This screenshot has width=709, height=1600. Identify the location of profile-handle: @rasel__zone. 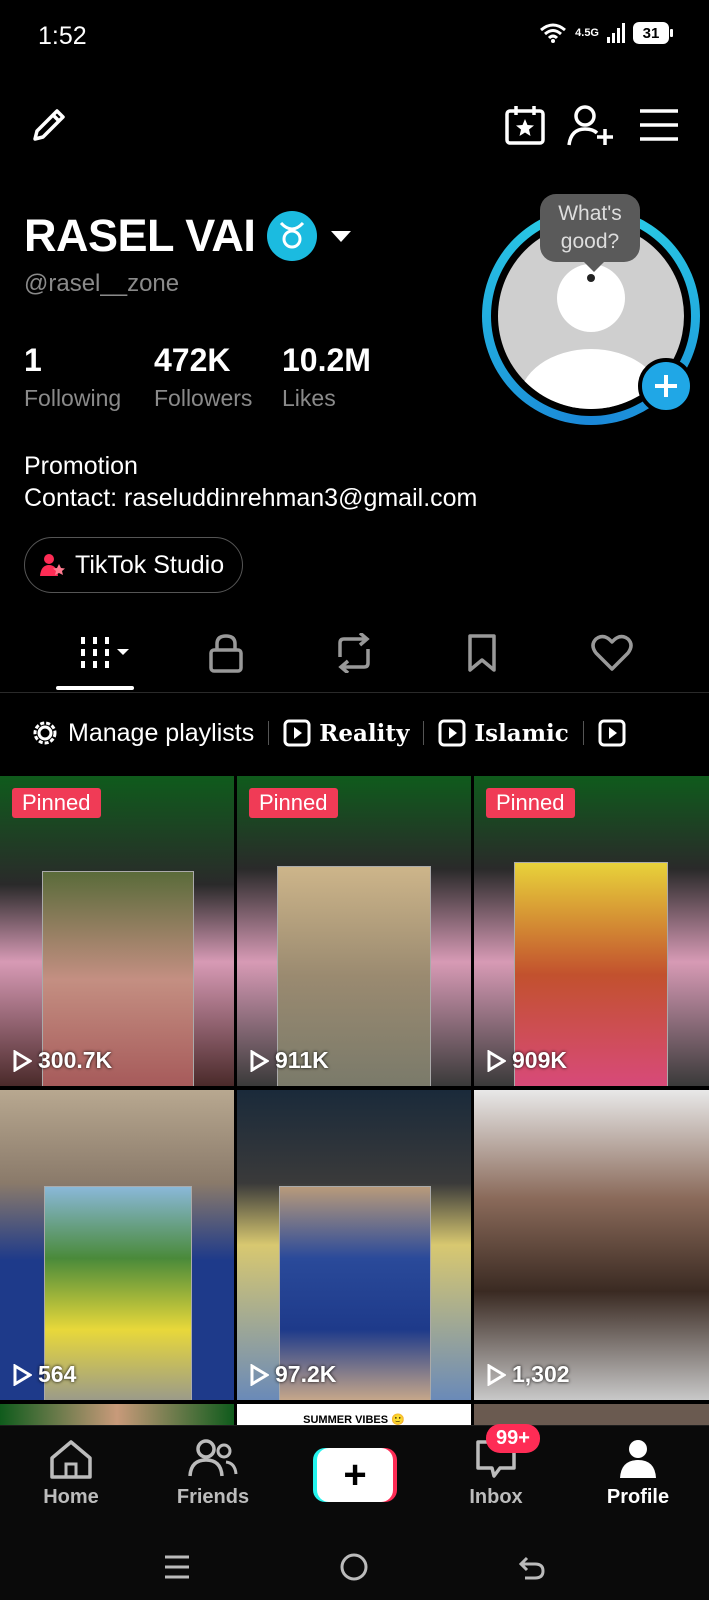
(102, 283).